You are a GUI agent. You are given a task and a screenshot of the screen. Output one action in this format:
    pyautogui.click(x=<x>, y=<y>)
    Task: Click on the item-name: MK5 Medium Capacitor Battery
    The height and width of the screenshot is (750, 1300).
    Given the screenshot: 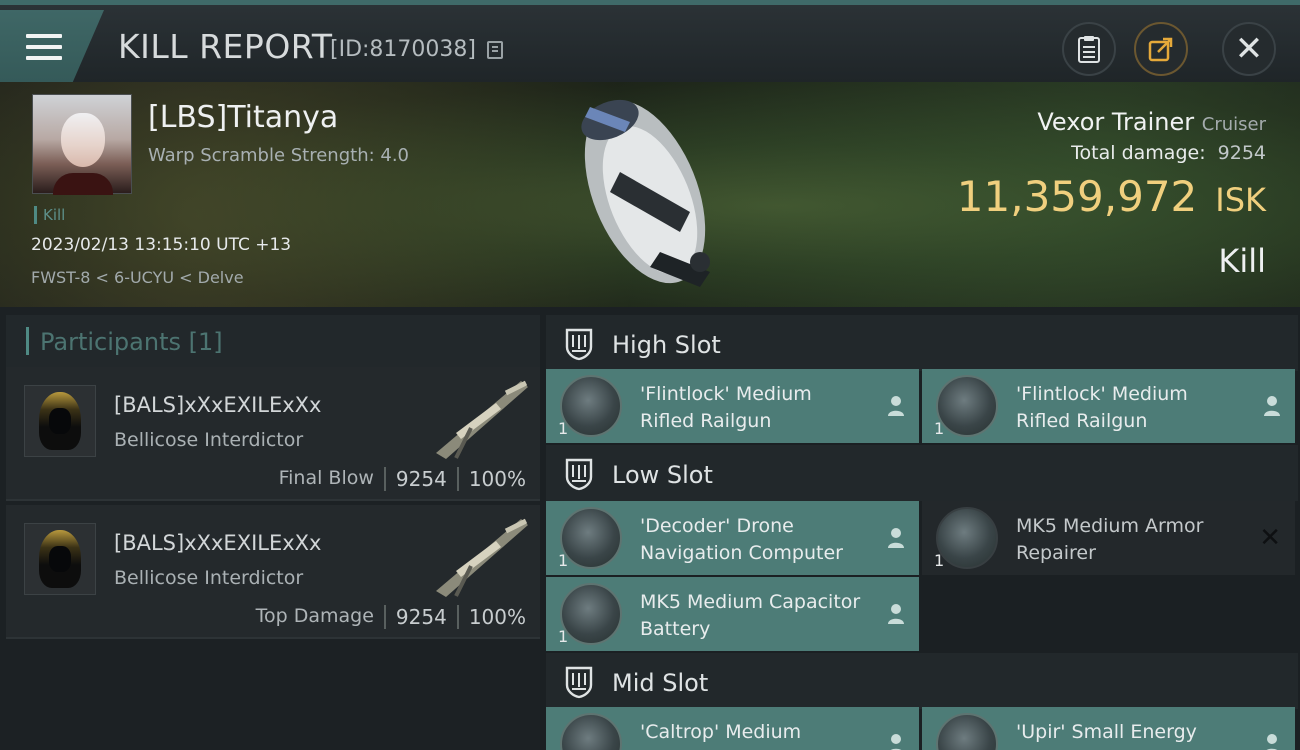 What is the action you would take?
    pyautogui.click(x=750, y=615)
    